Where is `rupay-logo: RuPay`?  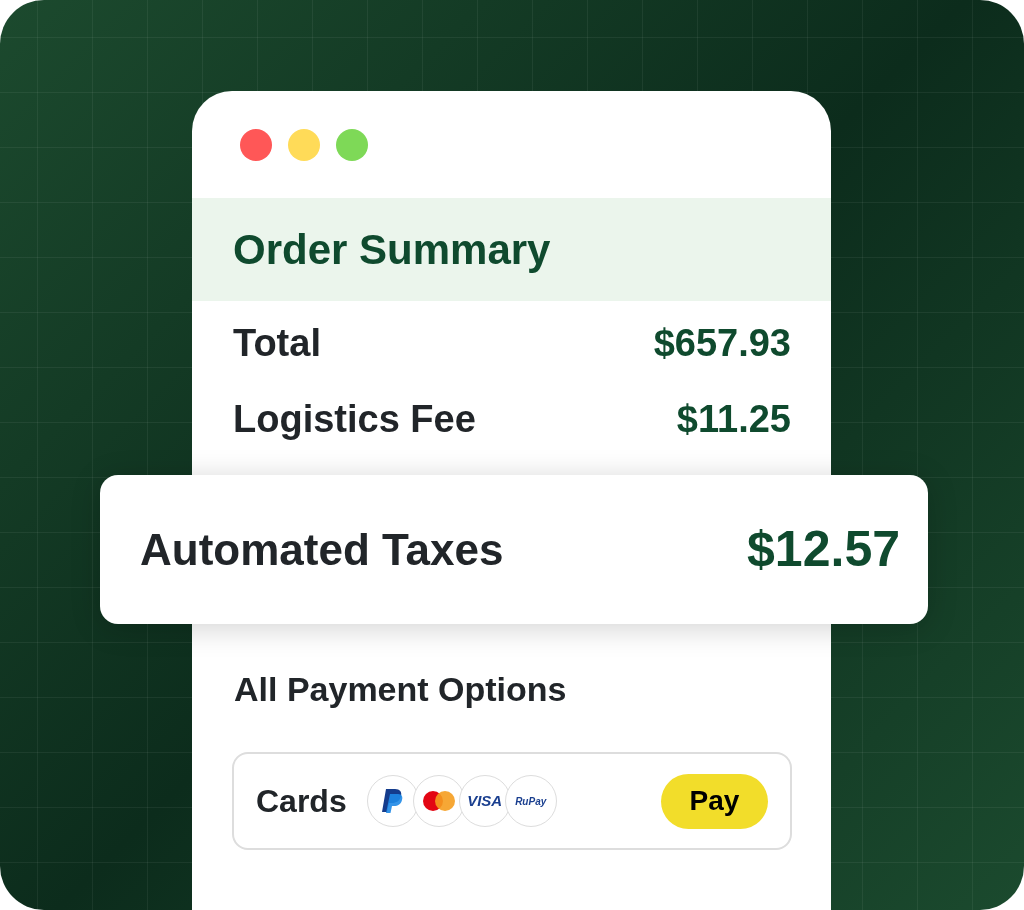
rupay-logo: RuPay is located at coordinates (530, 801).